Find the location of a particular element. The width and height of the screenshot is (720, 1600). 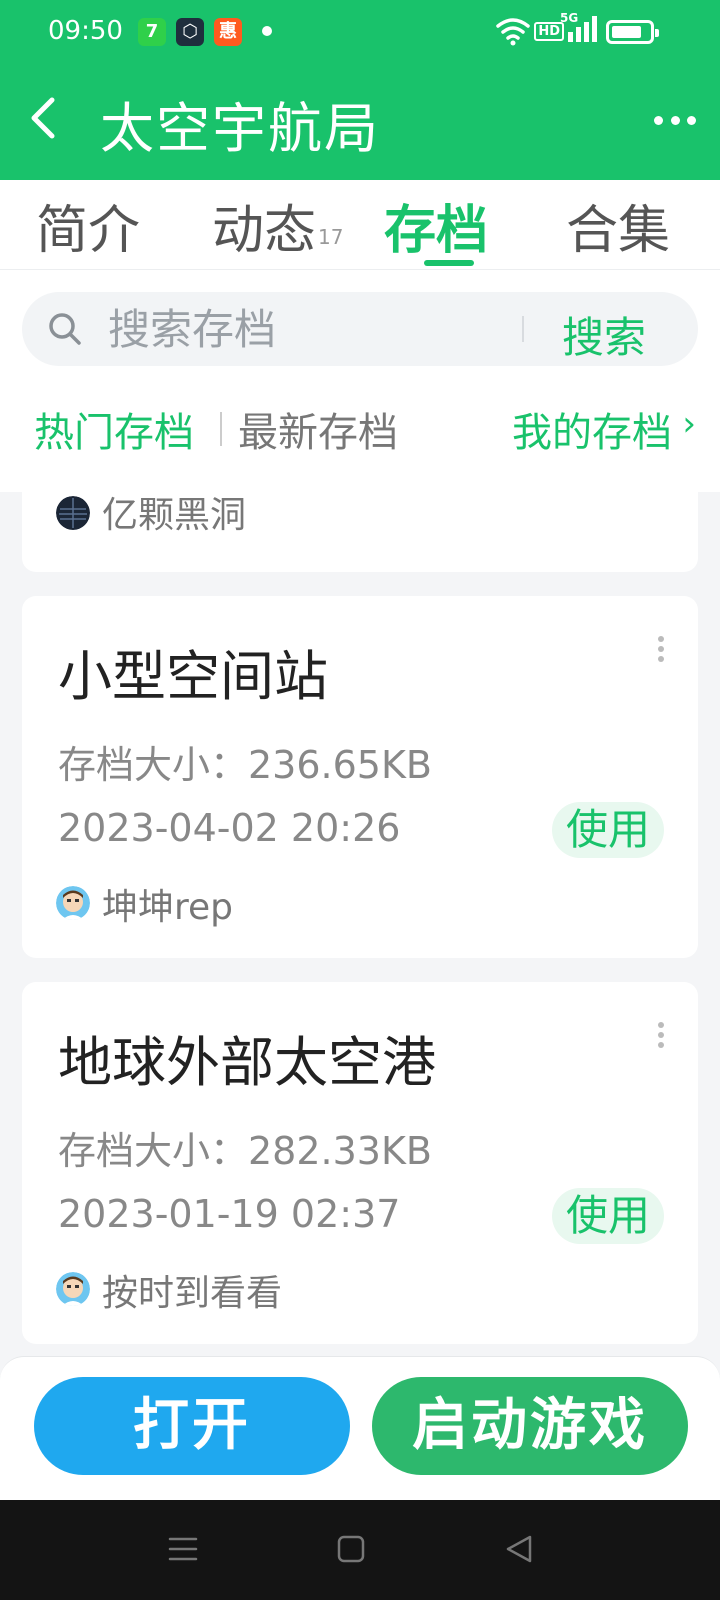

my-saves-link: 我的存档 is located at coordinates (592, 429).